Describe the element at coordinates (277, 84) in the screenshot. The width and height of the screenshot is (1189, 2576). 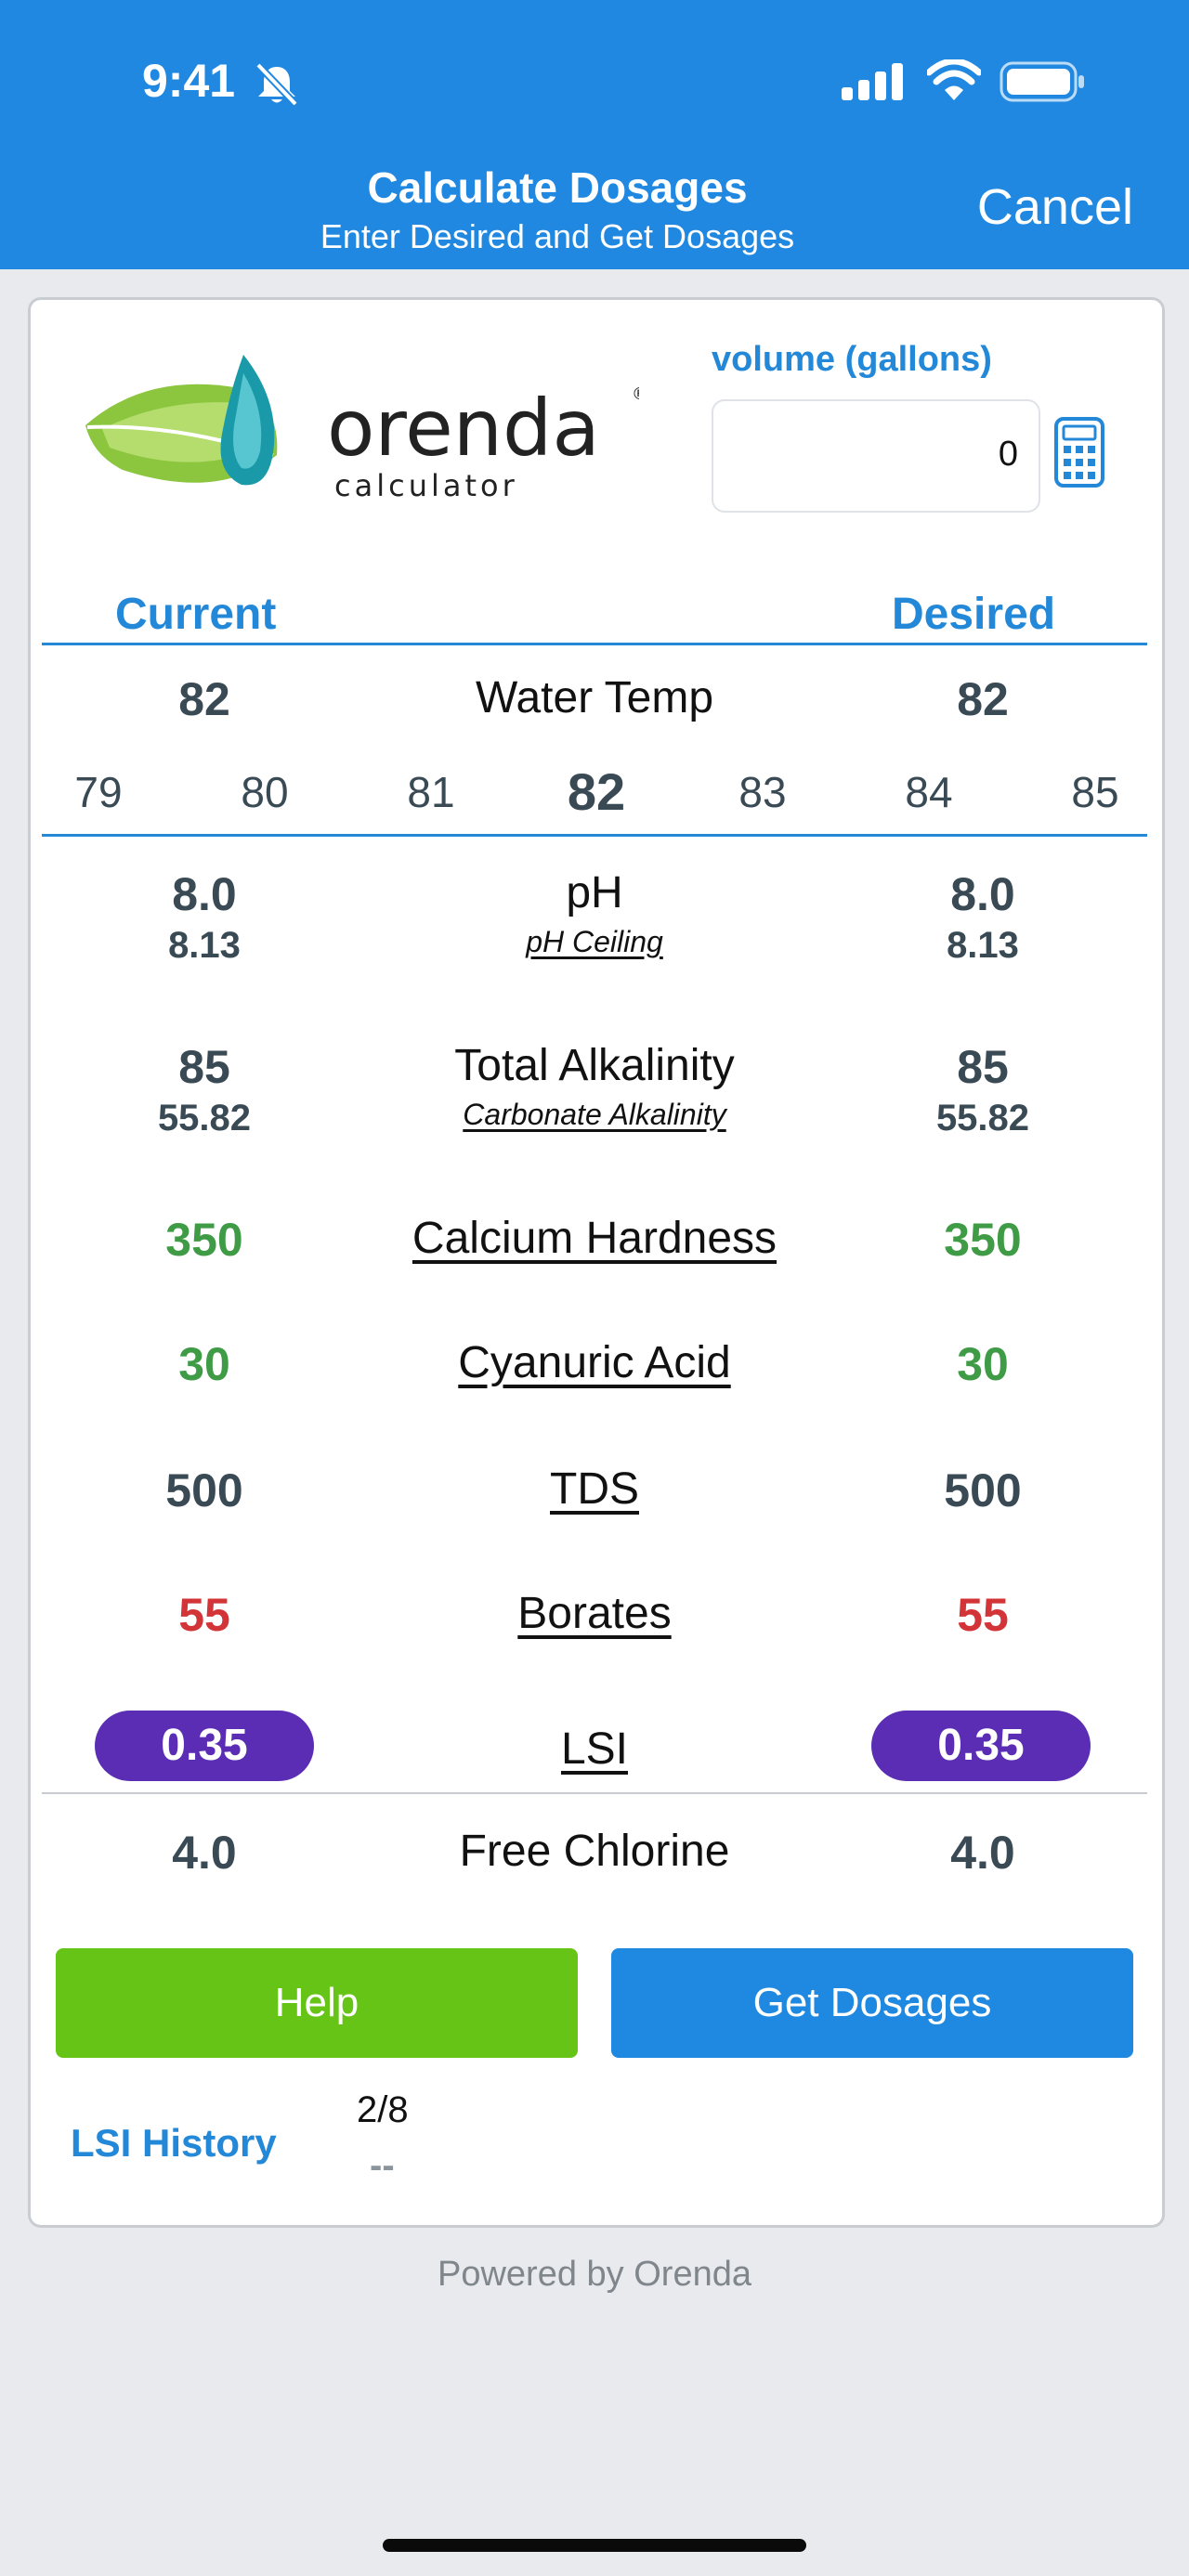
I see `bell-off-icon` at that location.